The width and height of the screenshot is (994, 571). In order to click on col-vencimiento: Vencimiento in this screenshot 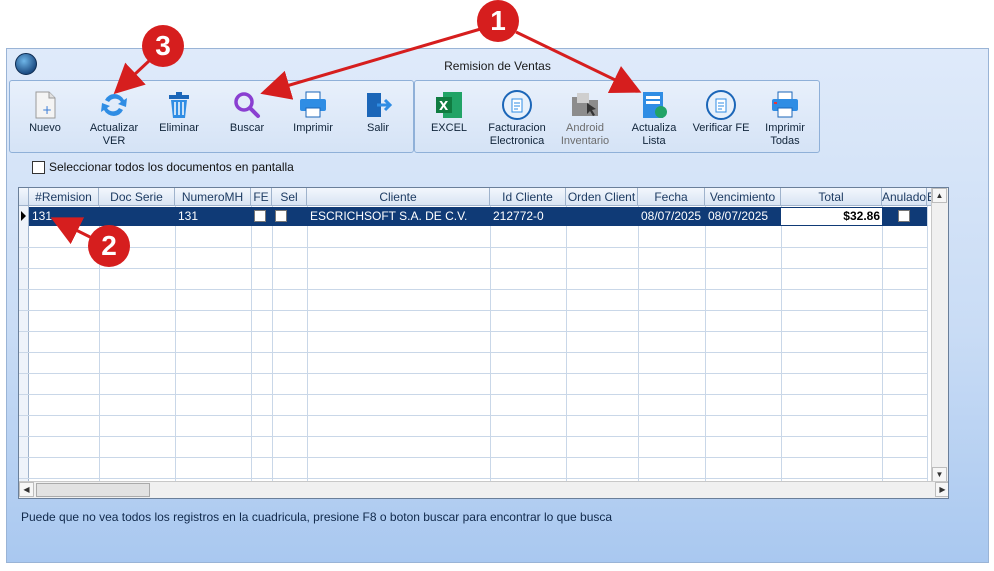, I will do `click(743, 197)`.